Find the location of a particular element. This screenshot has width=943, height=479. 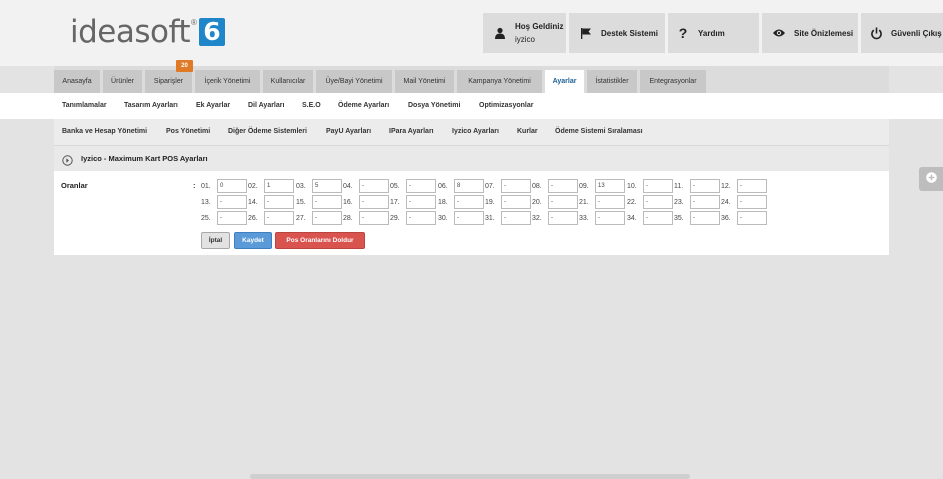

help-button: ? Yardım is located at coordinates (713, 33).